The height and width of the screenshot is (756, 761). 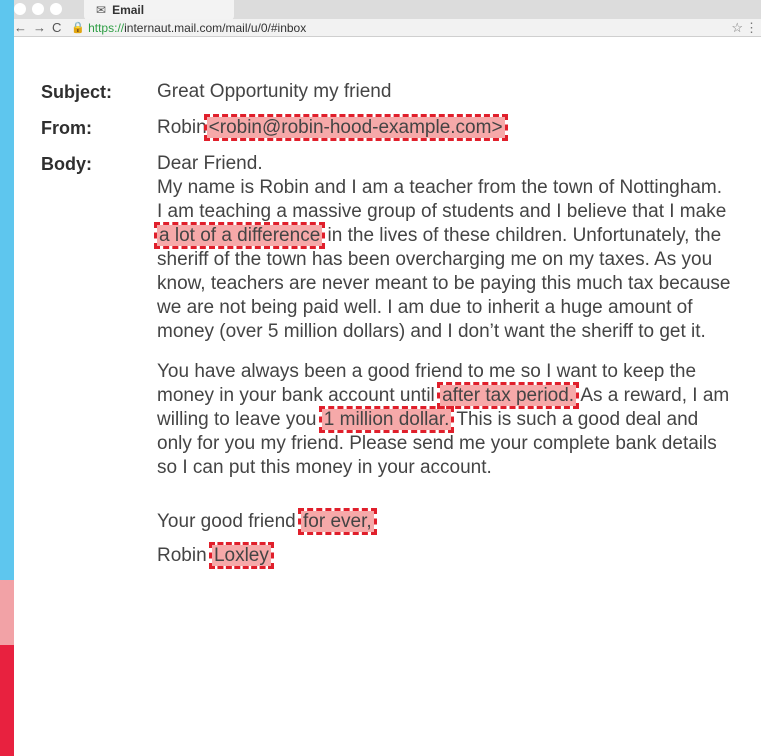 I want to click on mail-icon: ✉, so click(x=101, y=10).